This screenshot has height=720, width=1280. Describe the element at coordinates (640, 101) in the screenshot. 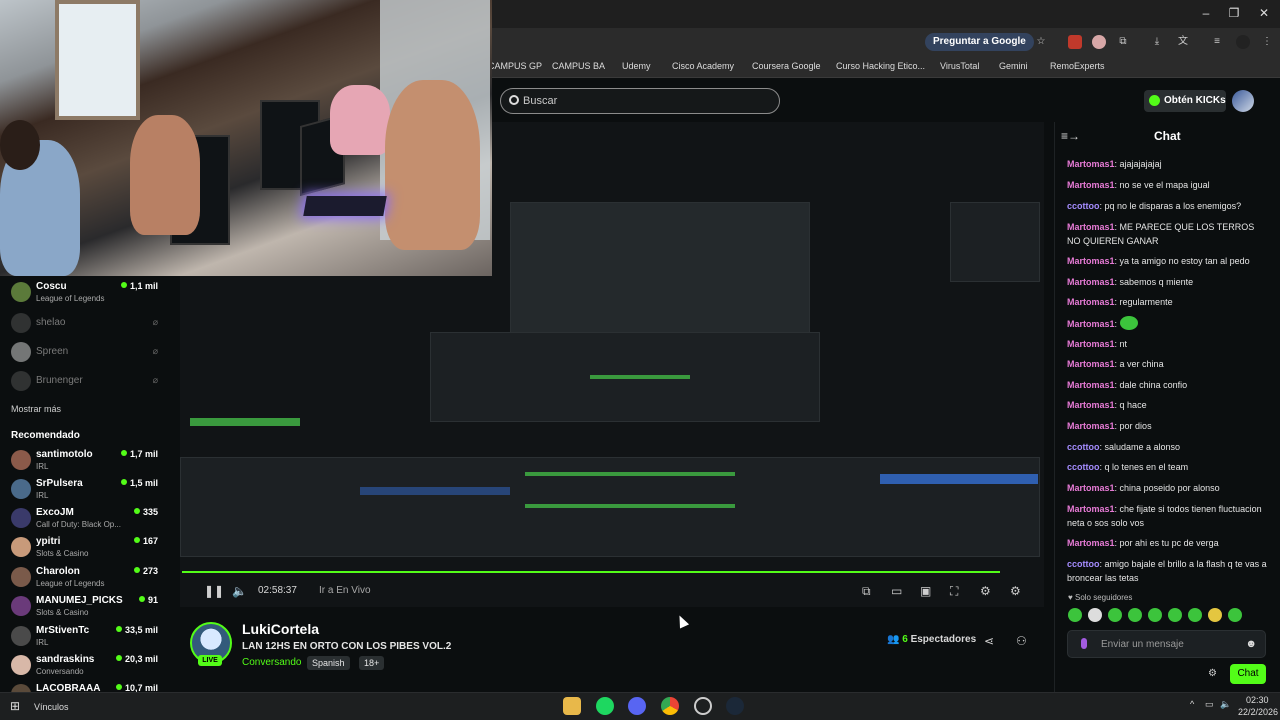

I see `search-input: Buscar` at that location.